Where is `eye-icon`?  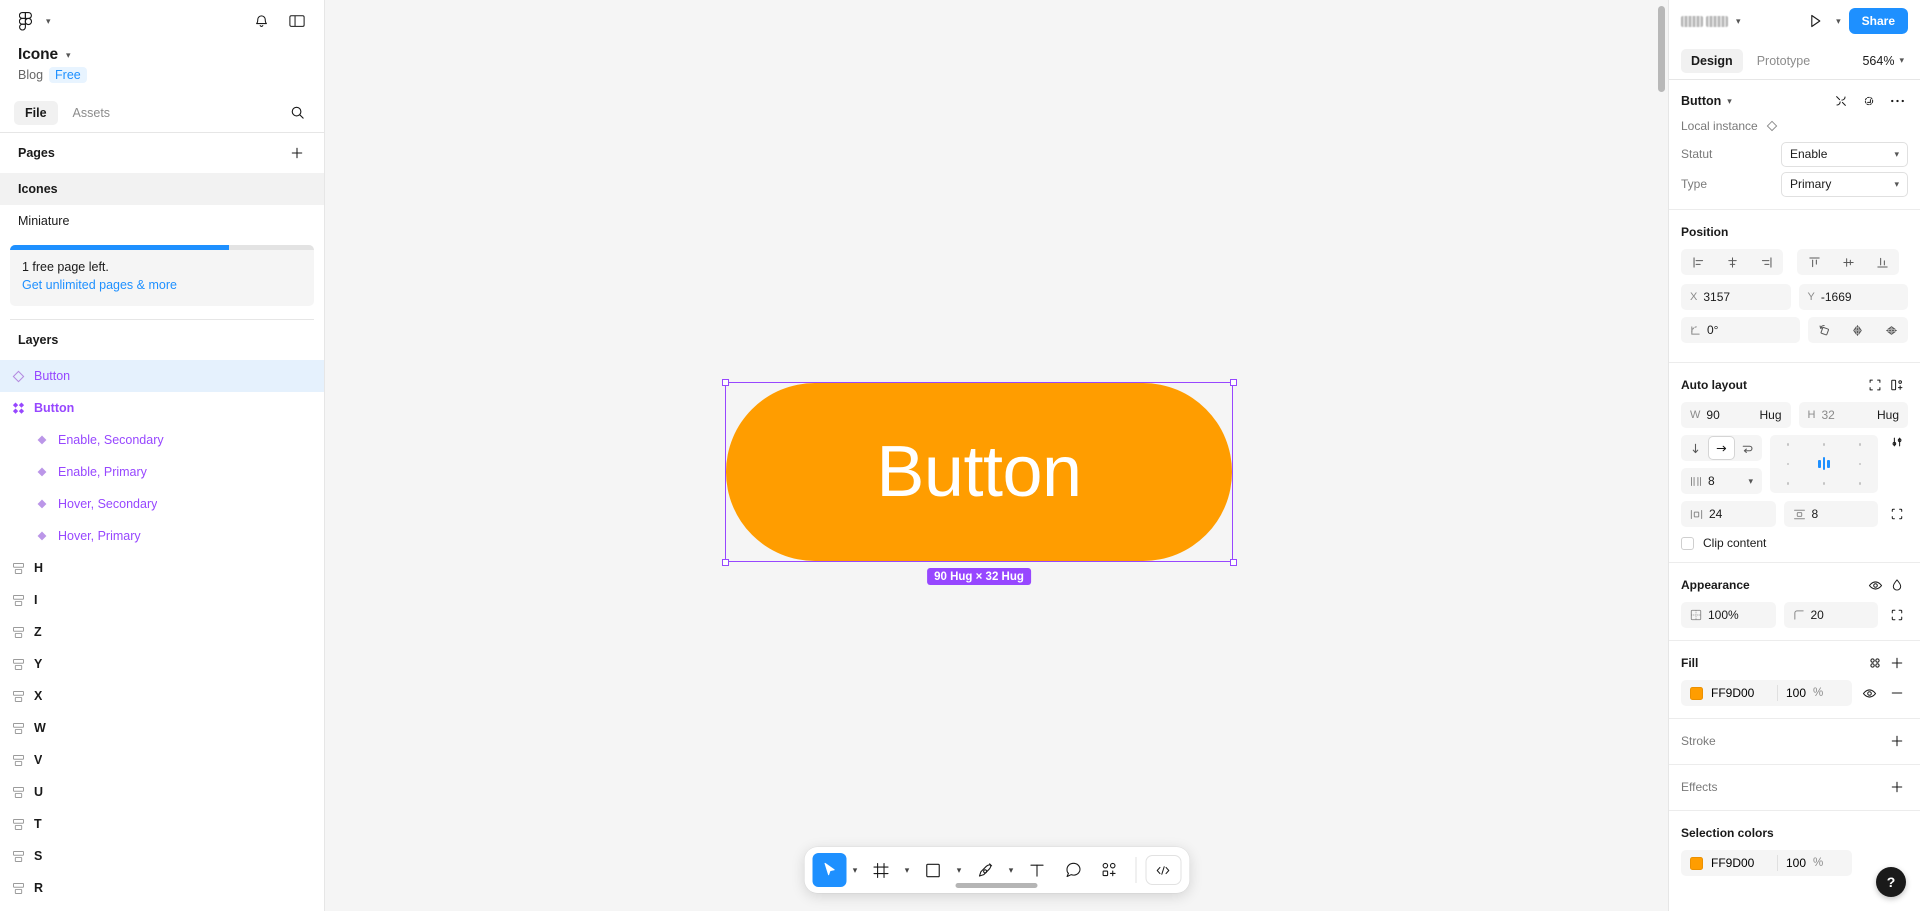 eye-icon is located at coordinates (1869, 693).